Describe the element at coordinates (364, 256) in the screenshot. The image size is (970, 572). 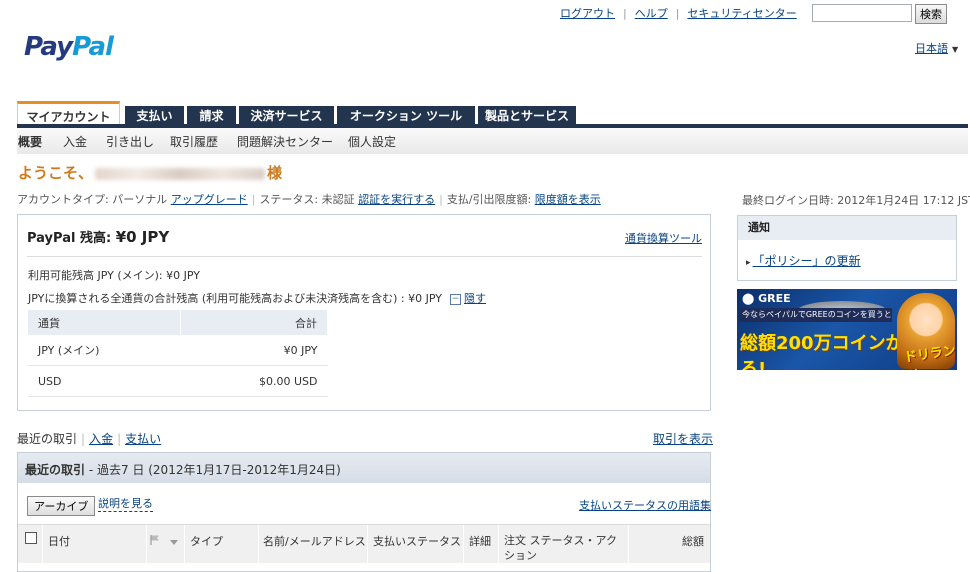
I see `divider` at that location.